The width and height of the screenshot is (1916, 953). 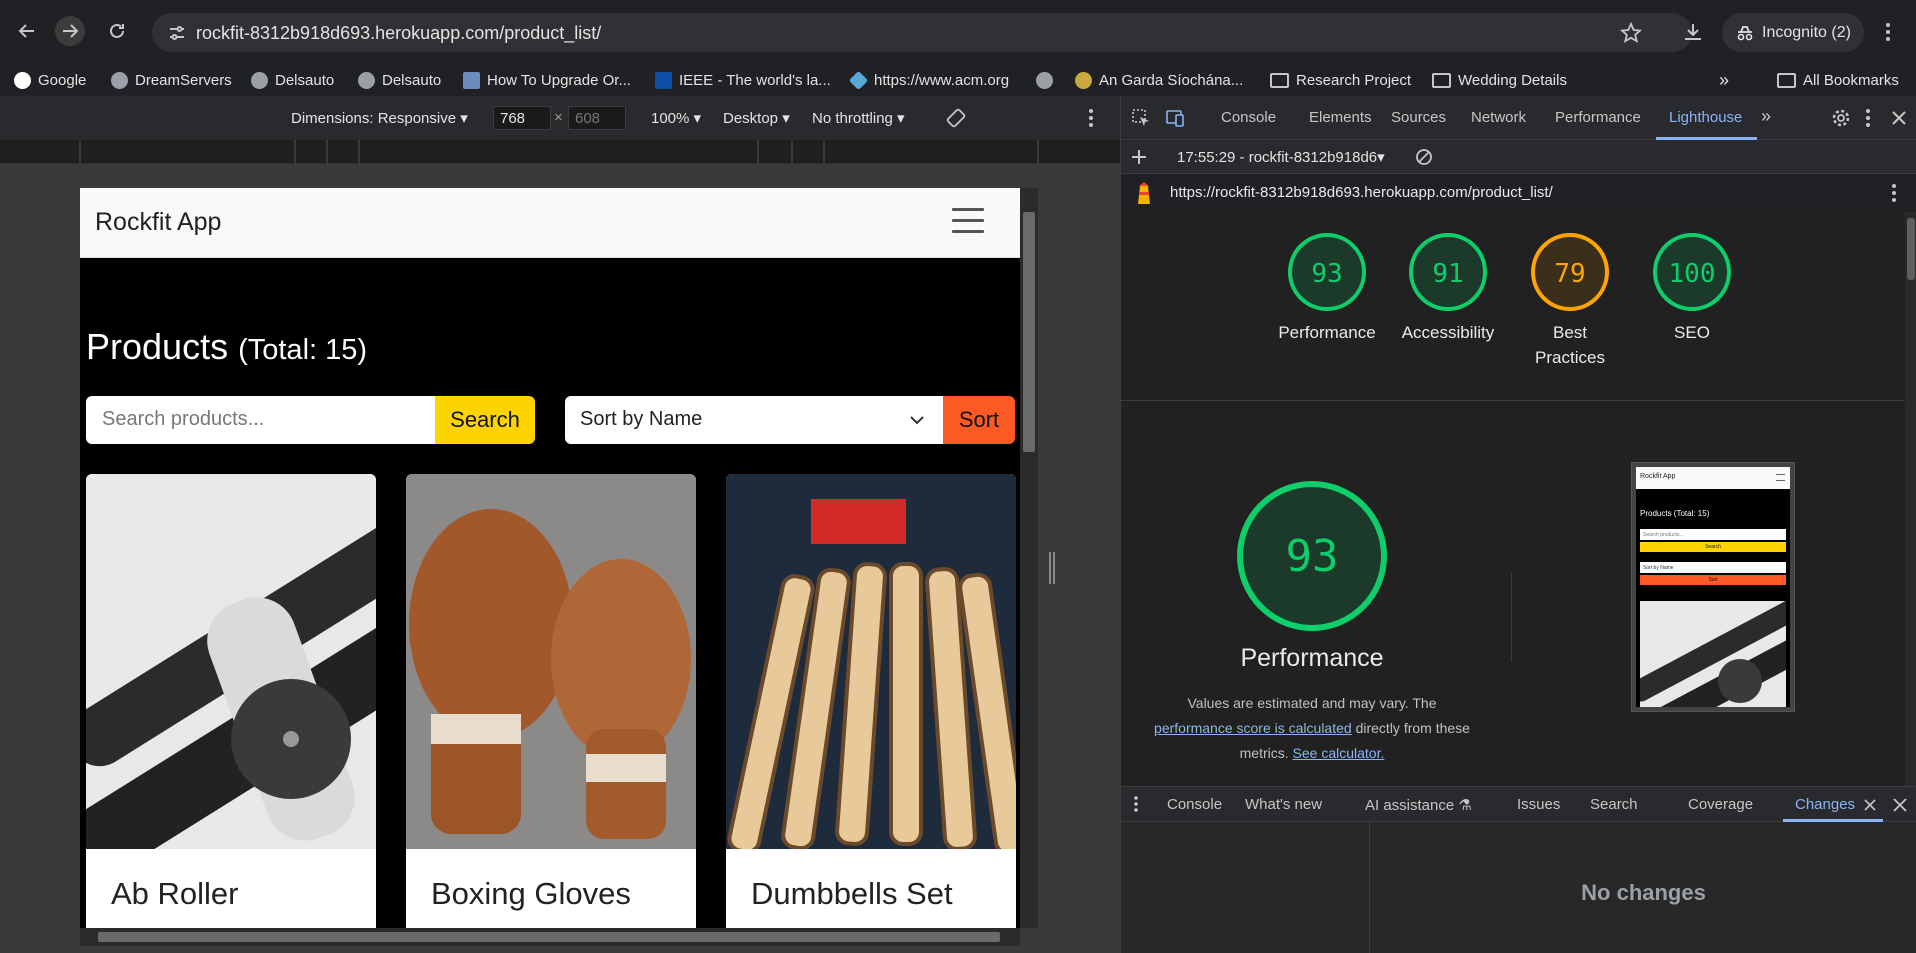 What do you see at coordinates (1340, 117) in the screenshot?
I see `tab-elements: Elements` at bounding box center [1340, 117].